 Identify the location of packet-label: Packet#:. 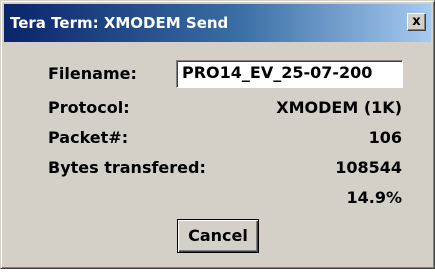
(88, 137).